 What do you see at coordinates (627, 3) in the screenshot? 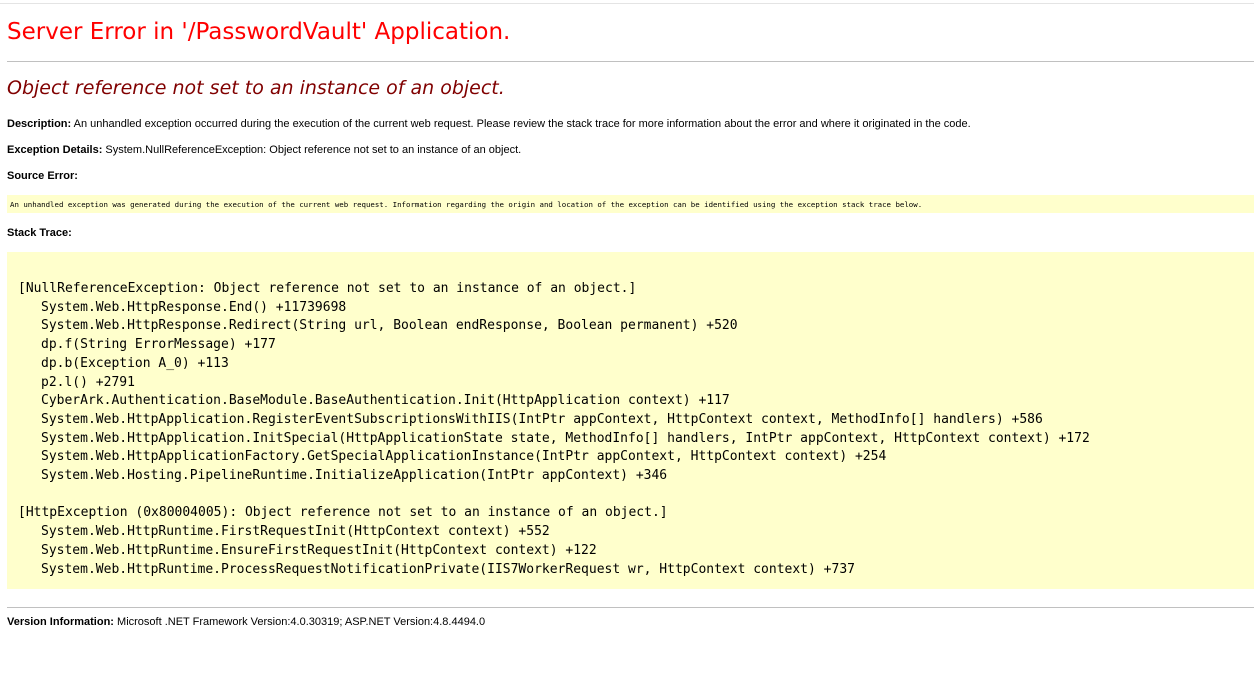
I see `top-divider` at bounding box center [627, 3].